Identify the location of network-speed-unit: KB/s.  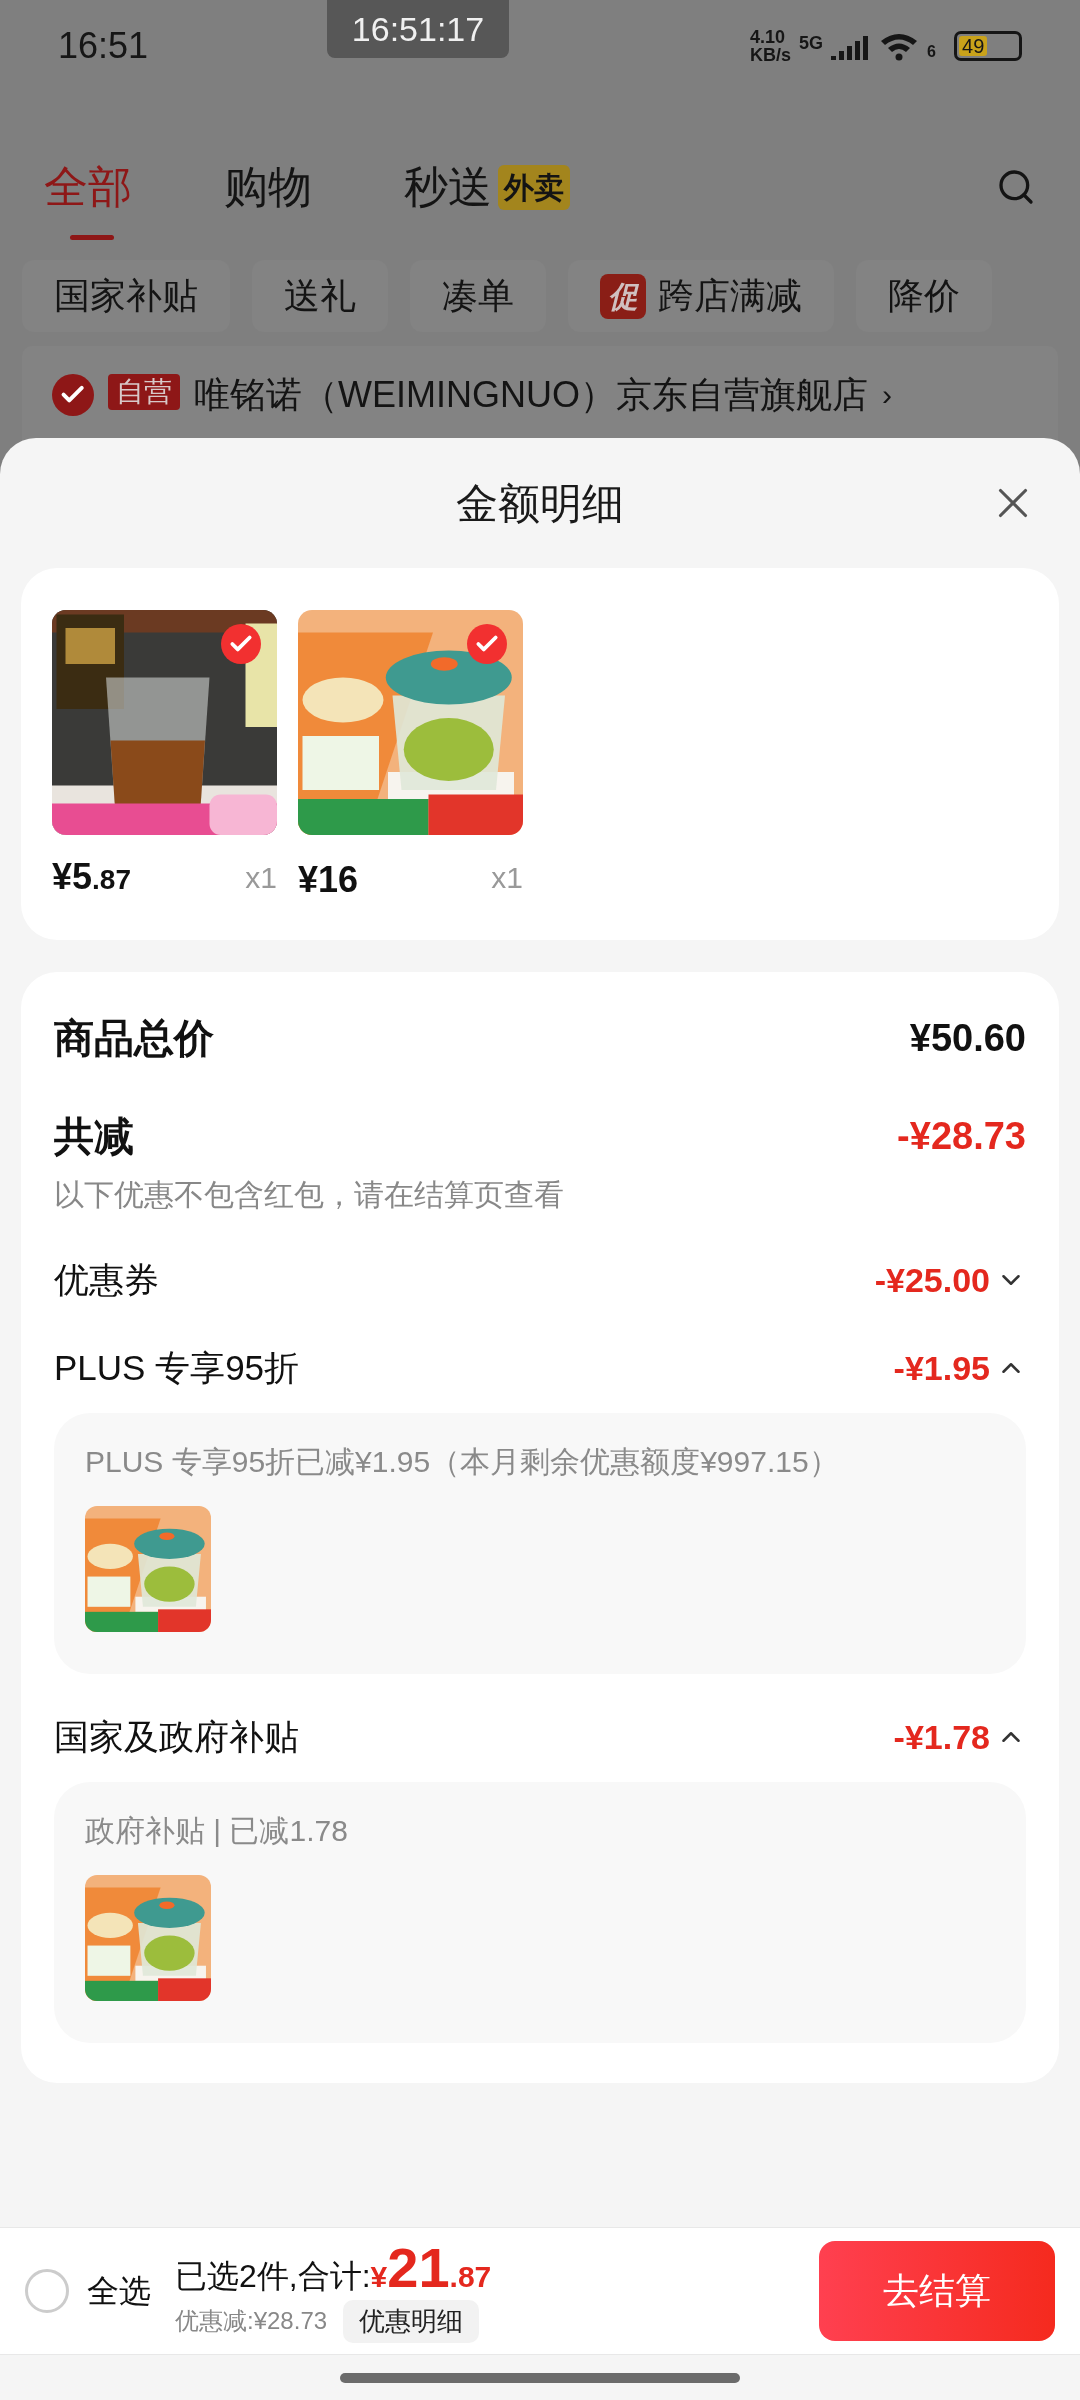
(771, 55).